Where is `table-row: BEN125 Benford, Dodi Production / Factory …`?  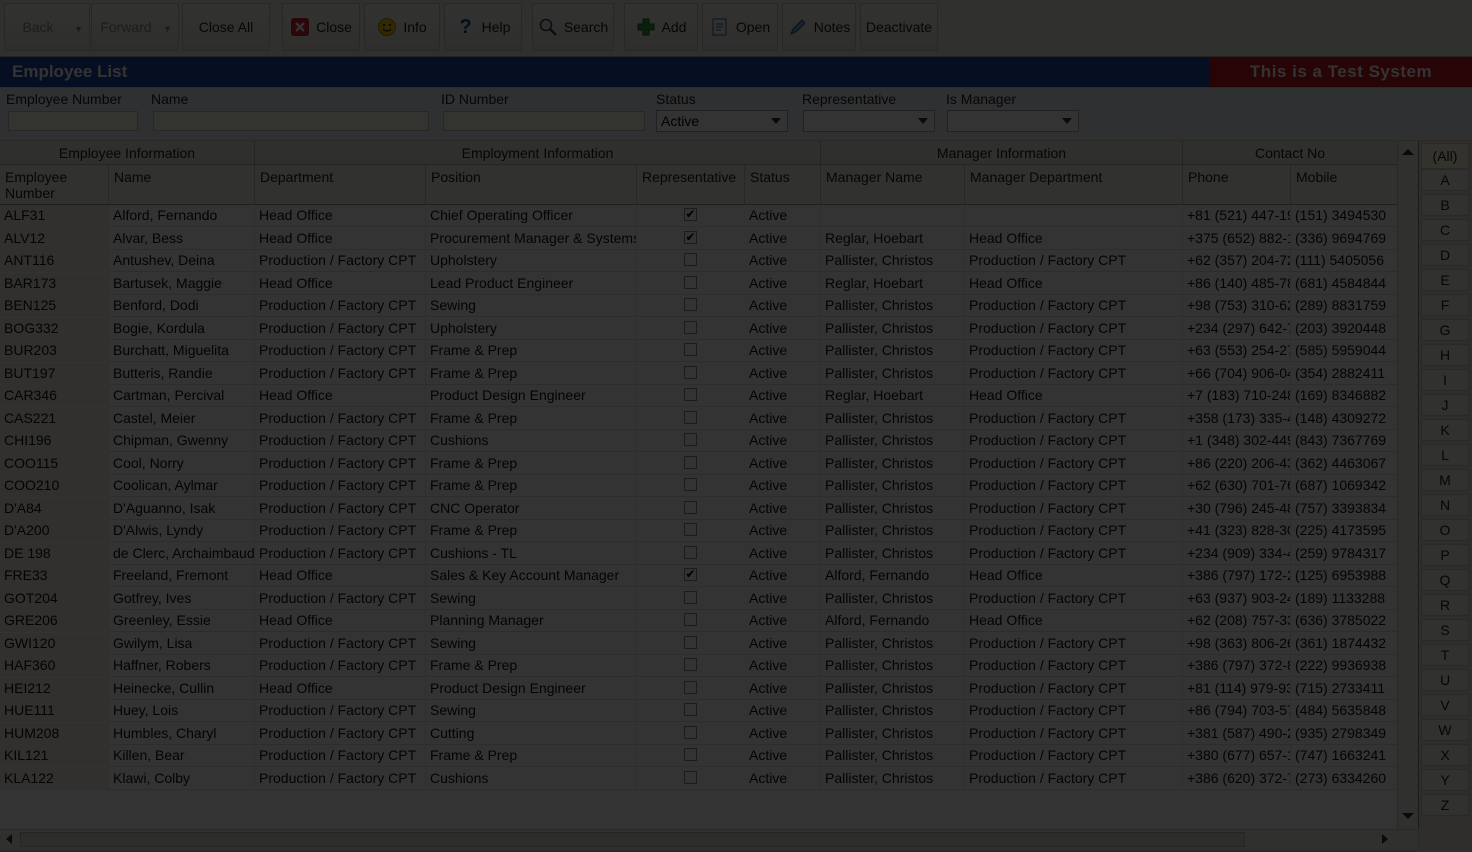
table-row: BEN125 Benford, Dodi Production / Factory … is located at coordinates (699, 306).